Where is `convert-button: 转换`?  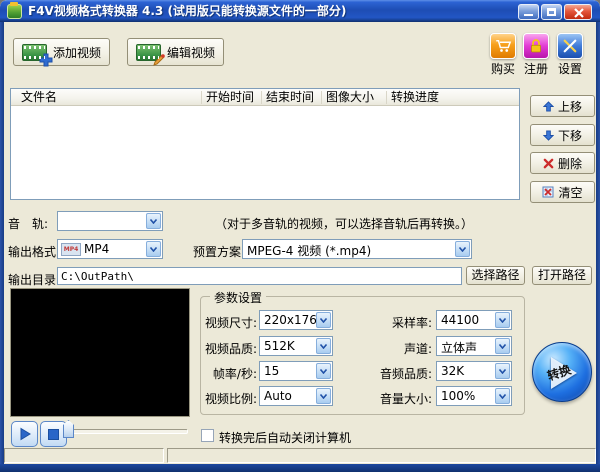 convert-button: 转换 is located at coordinates (562, 372).